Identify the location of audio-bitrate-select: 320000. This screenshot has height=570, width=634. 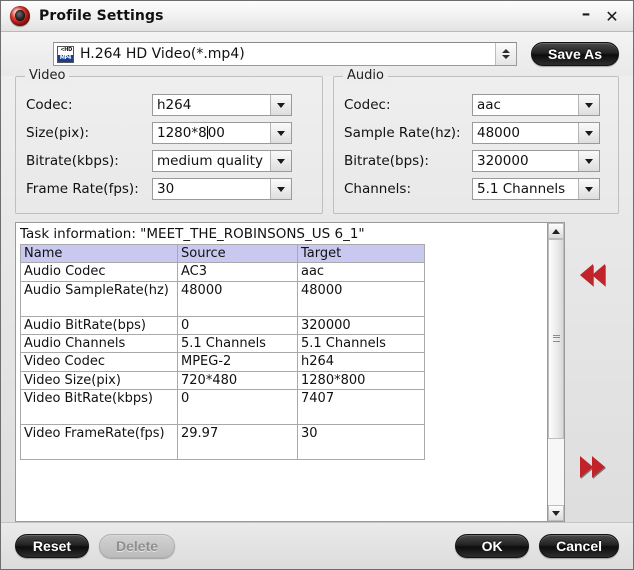
(536, 161).